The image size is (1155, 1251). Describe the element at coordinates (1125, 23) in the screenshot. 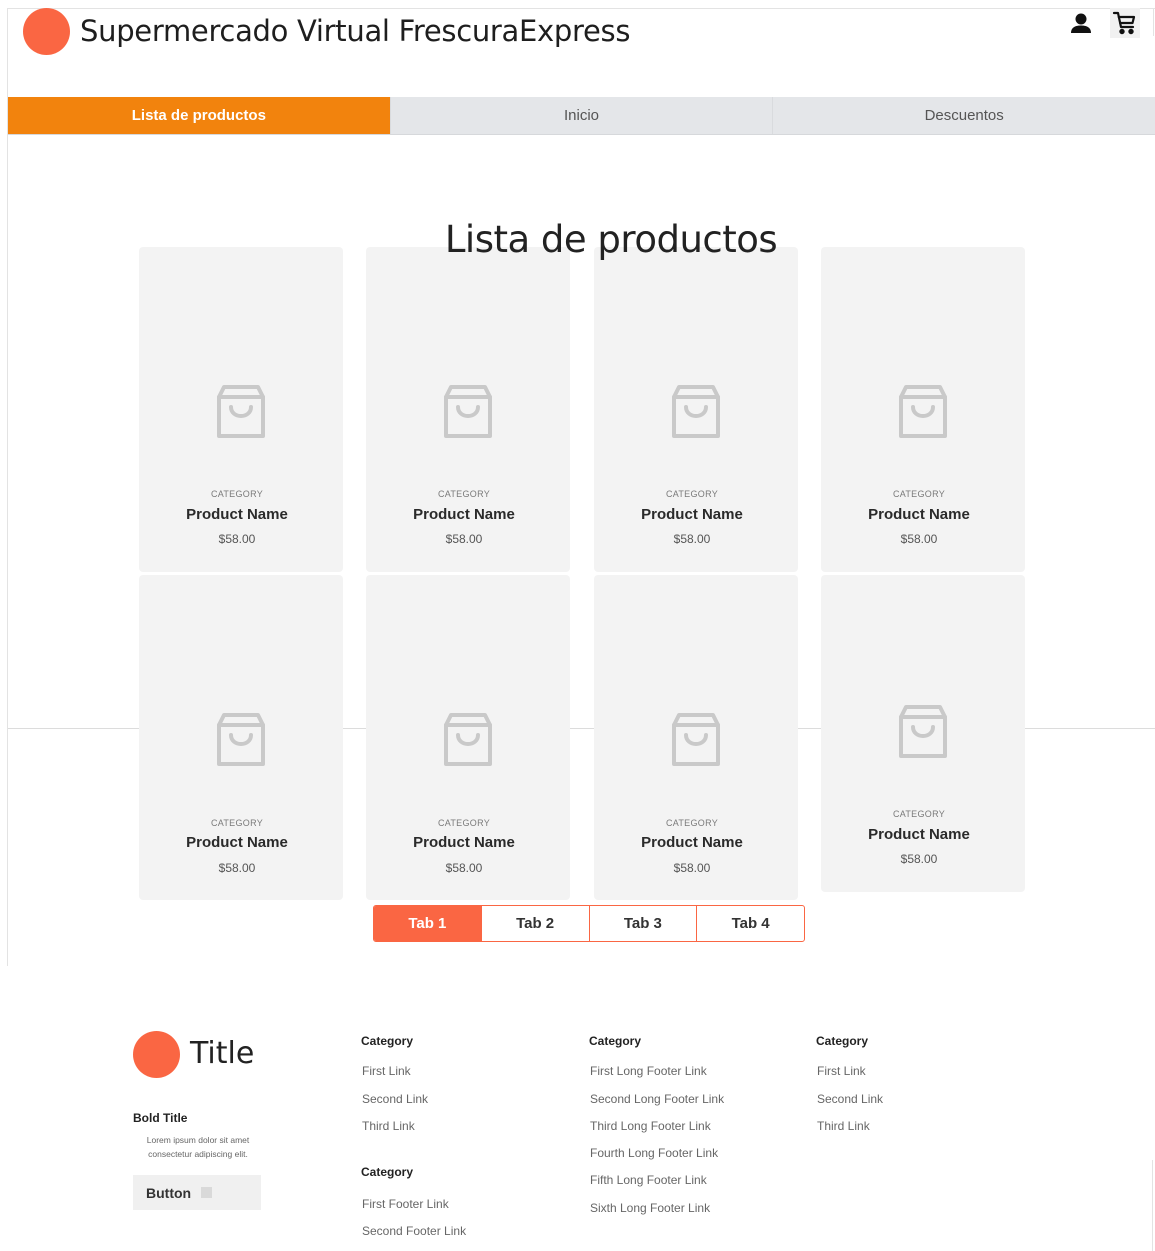

I see `cart-icon` at that location.